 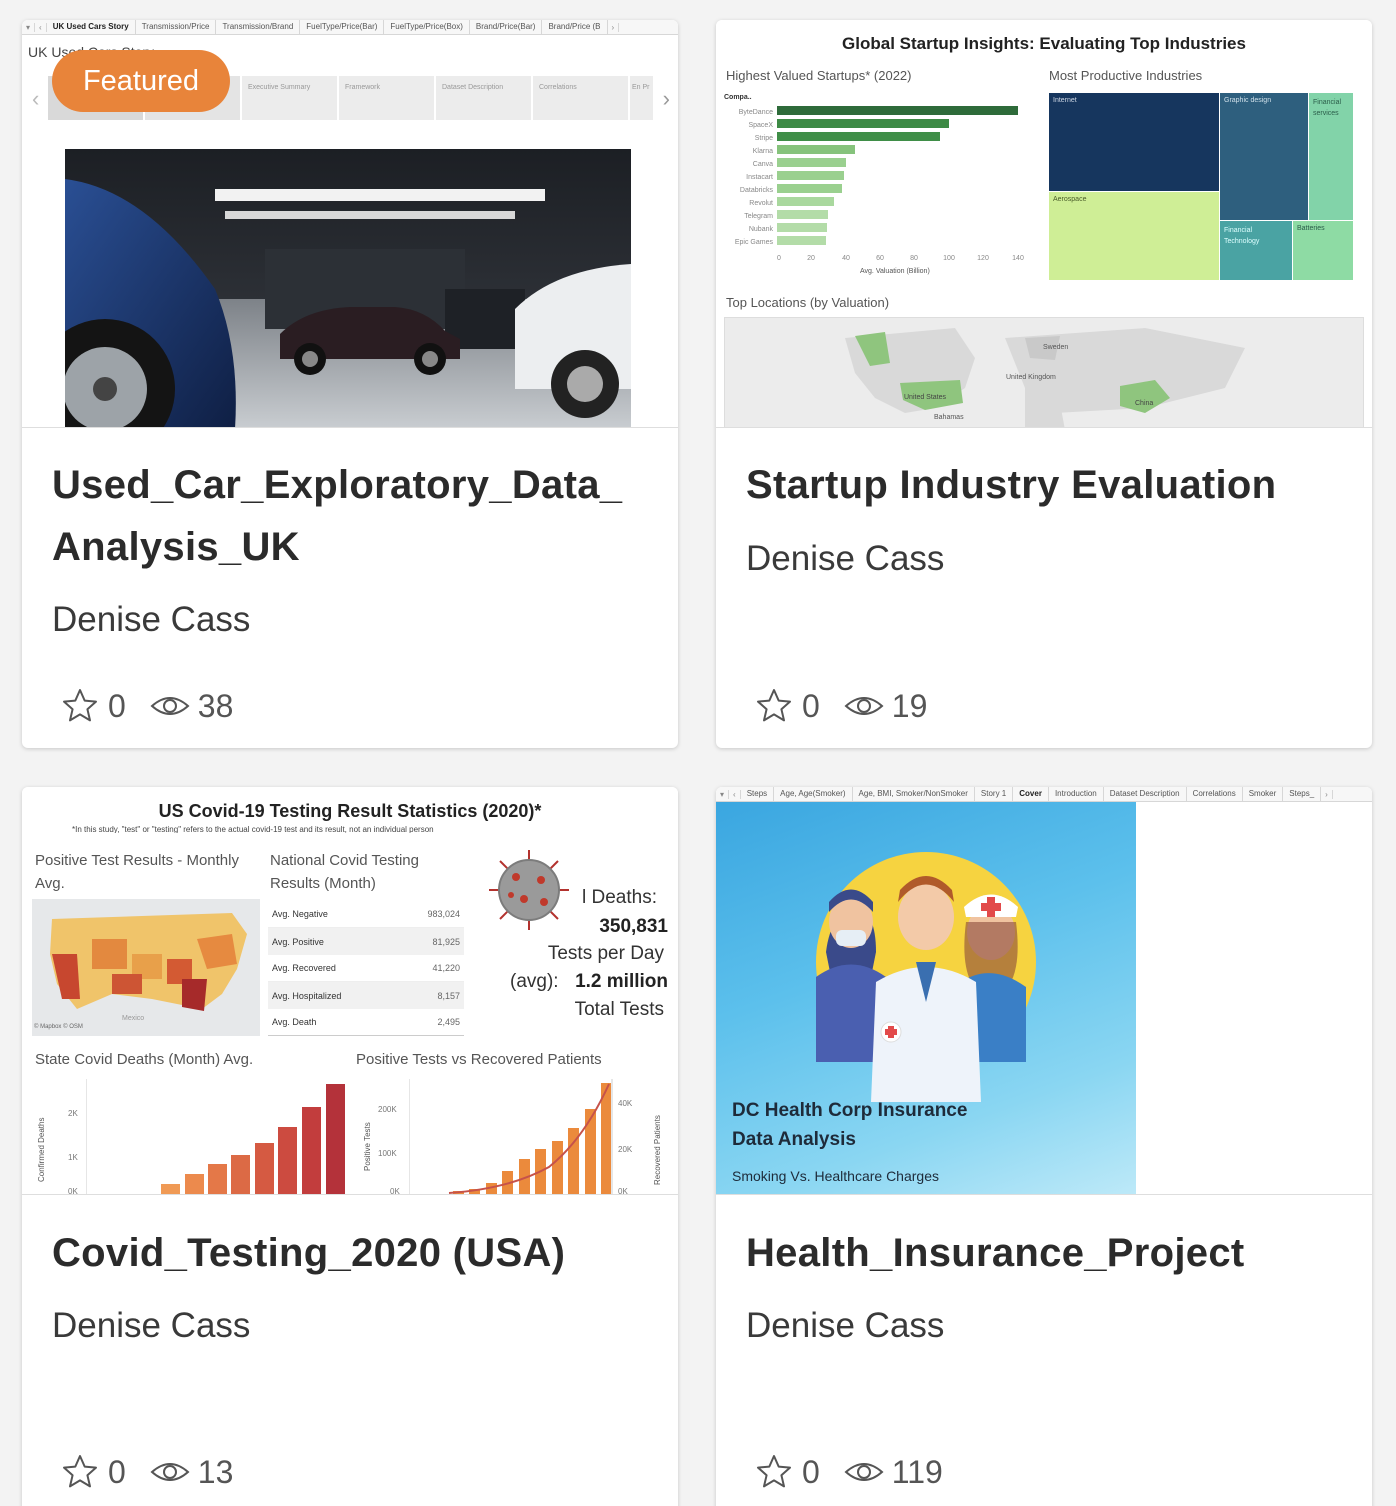 I want to click on story-tab: Cover, so click(x=1031, y=794).